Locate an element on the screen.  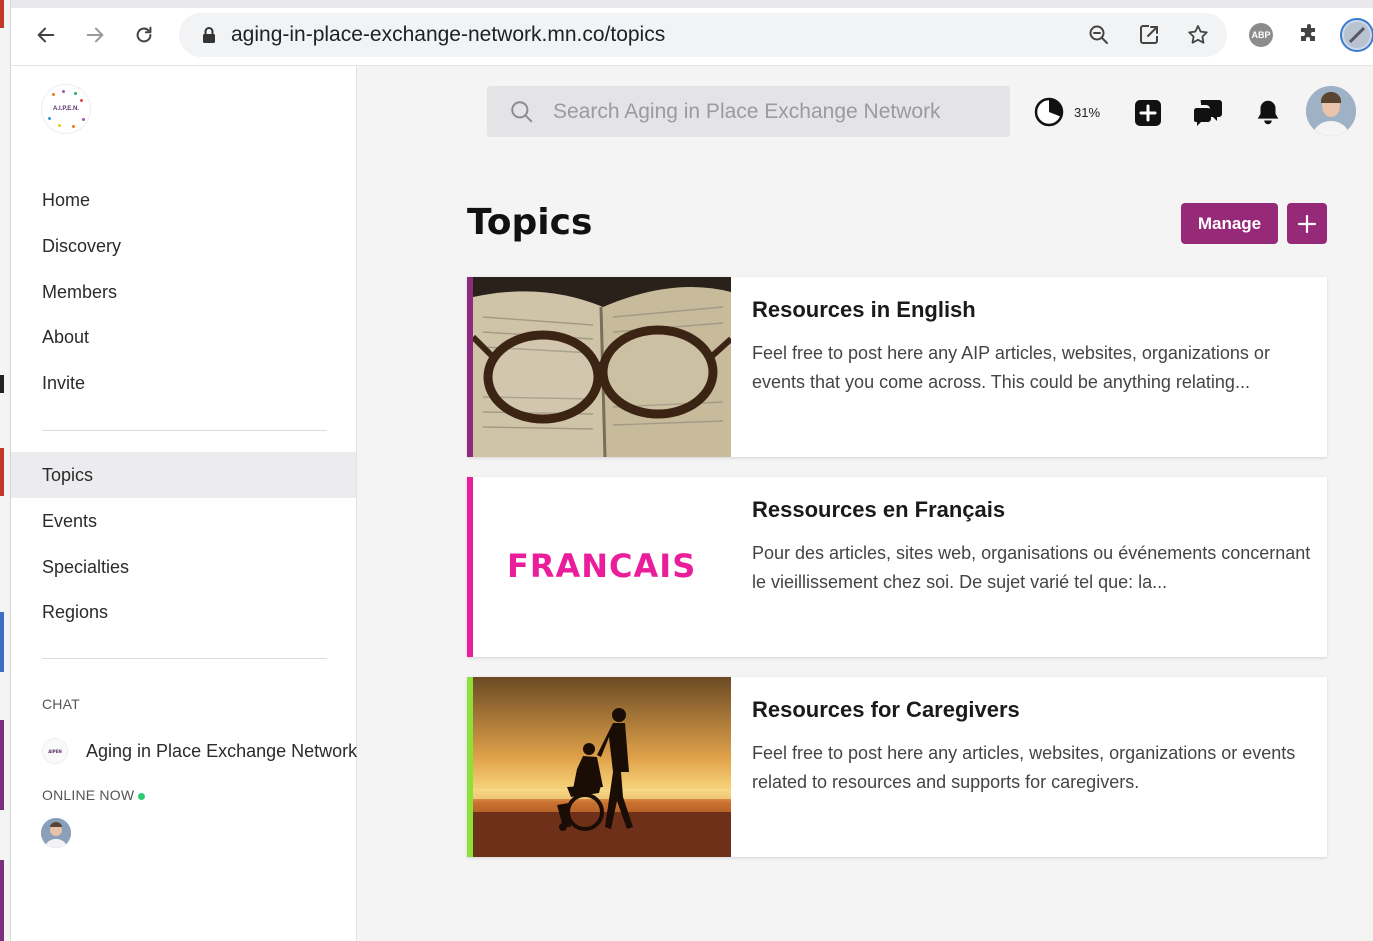
profile-progress-button is located at coordinates (1049, 112).